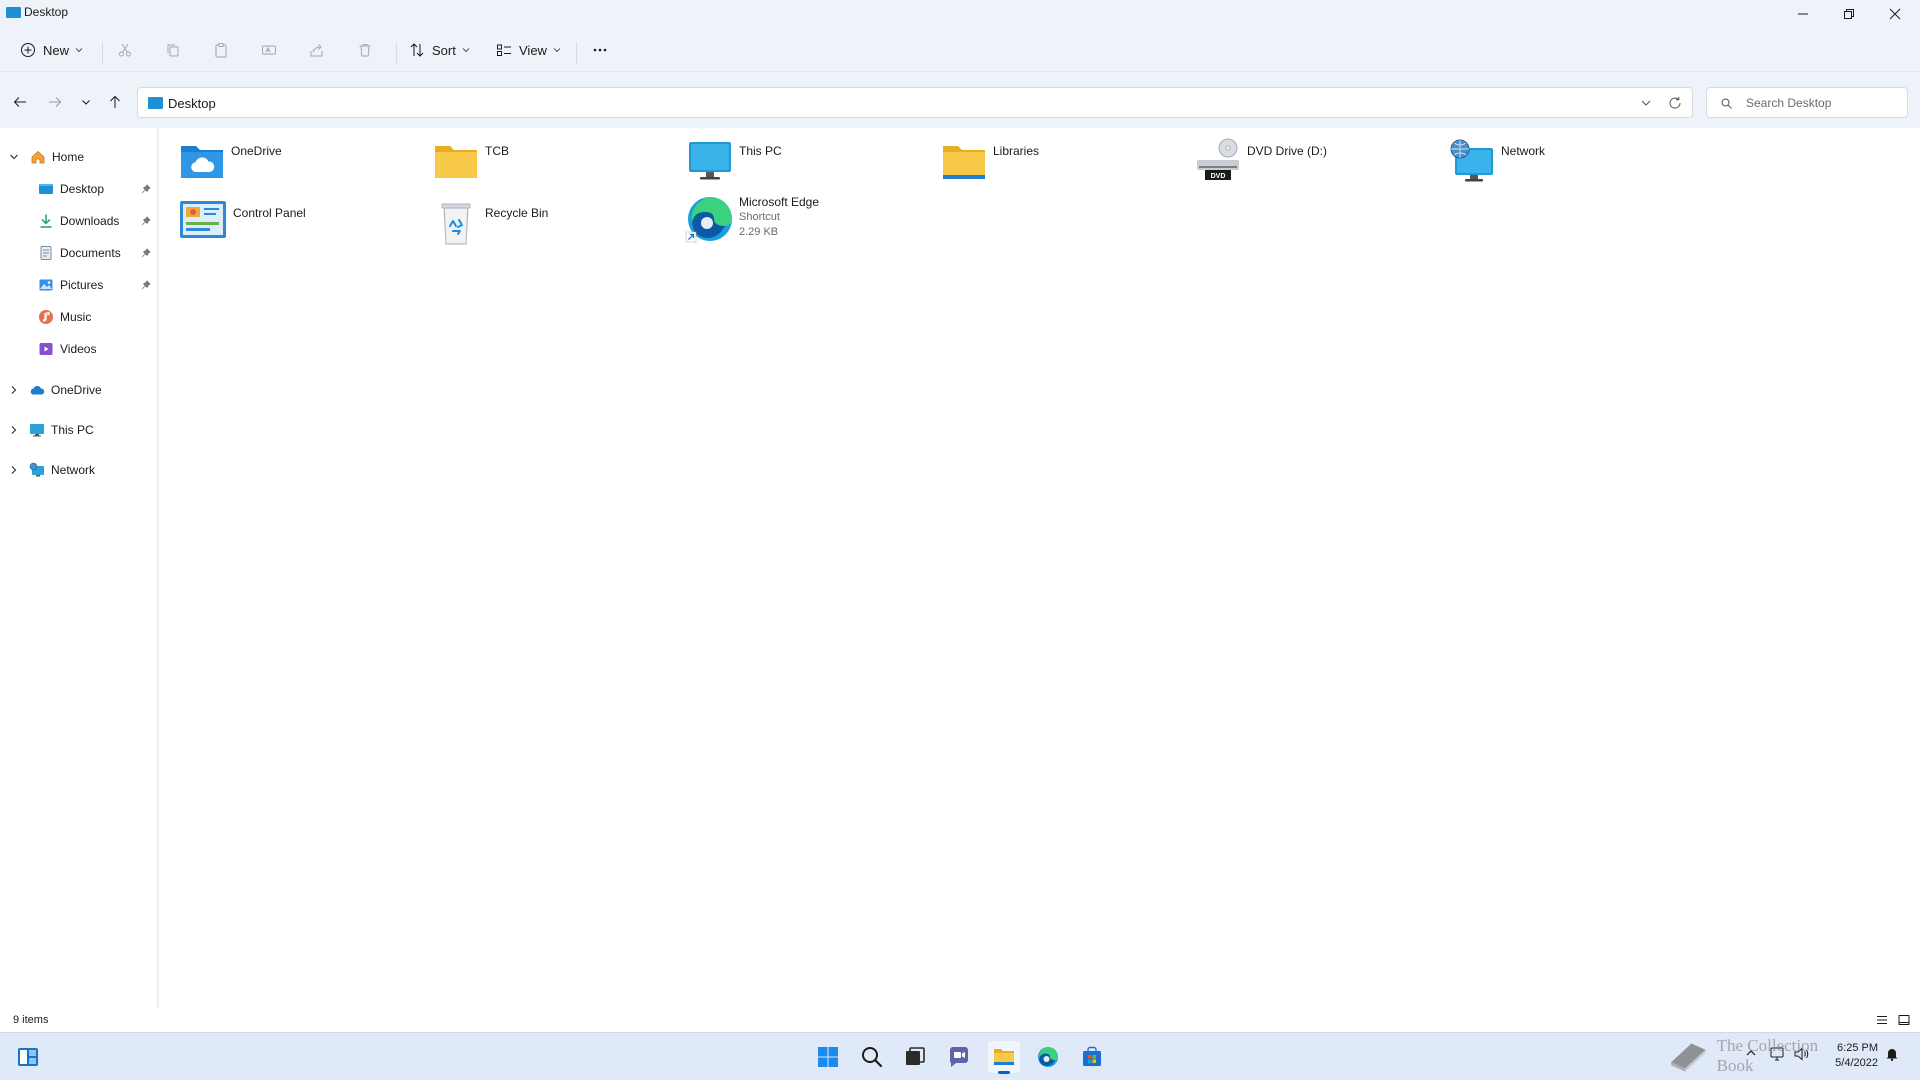 Image resolution: width=1920 pixels, height=1080 pixels. Describe the element at coordinates (79, 189) in the screenshot. I see `sidebar-item-desktop: Desktop` at that location.